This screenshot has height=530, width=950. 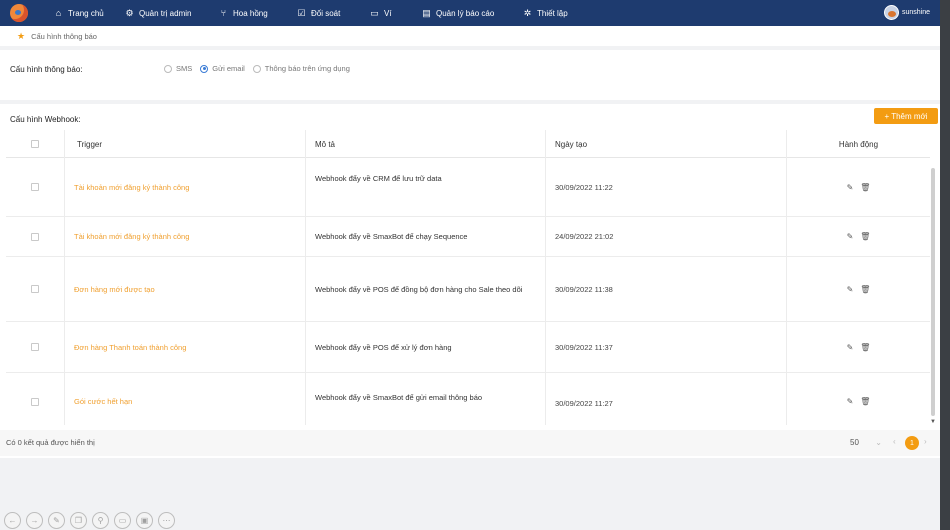 I want to click on nav-item-reports: ▤ Quản lý báo cáo, so click(x=458, y=13).